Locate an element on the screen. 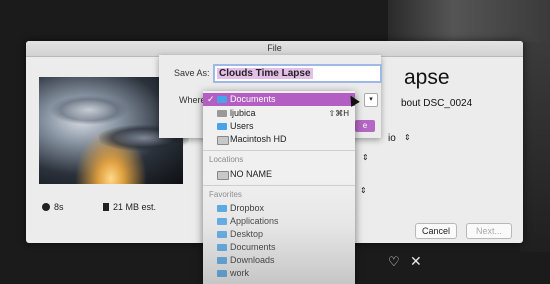 Image resolution: width=550 pixels, height=284 pixels. menu-item-documents: ✓ Documents is located at coordinates (279, 99).